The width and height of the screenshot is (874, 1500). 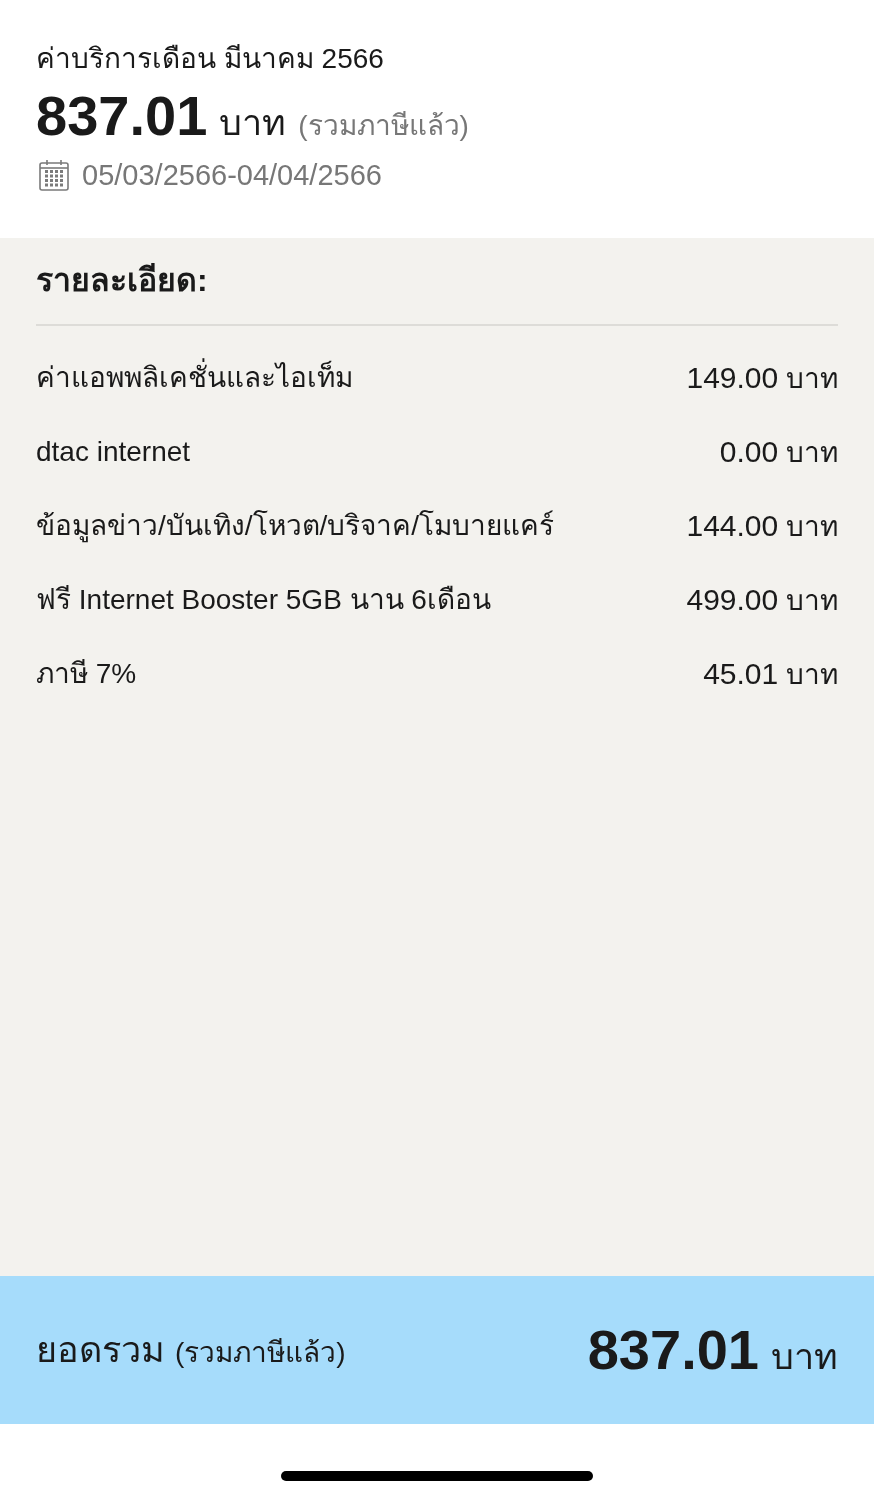 What do you see at coordinates (295, 526) in the screenshot?
I see `charge-label: ข้อมูลข่าว/บันเทิง/โหวต/บริจาค/โมบายแคร์` at bounding box center [295, 526].